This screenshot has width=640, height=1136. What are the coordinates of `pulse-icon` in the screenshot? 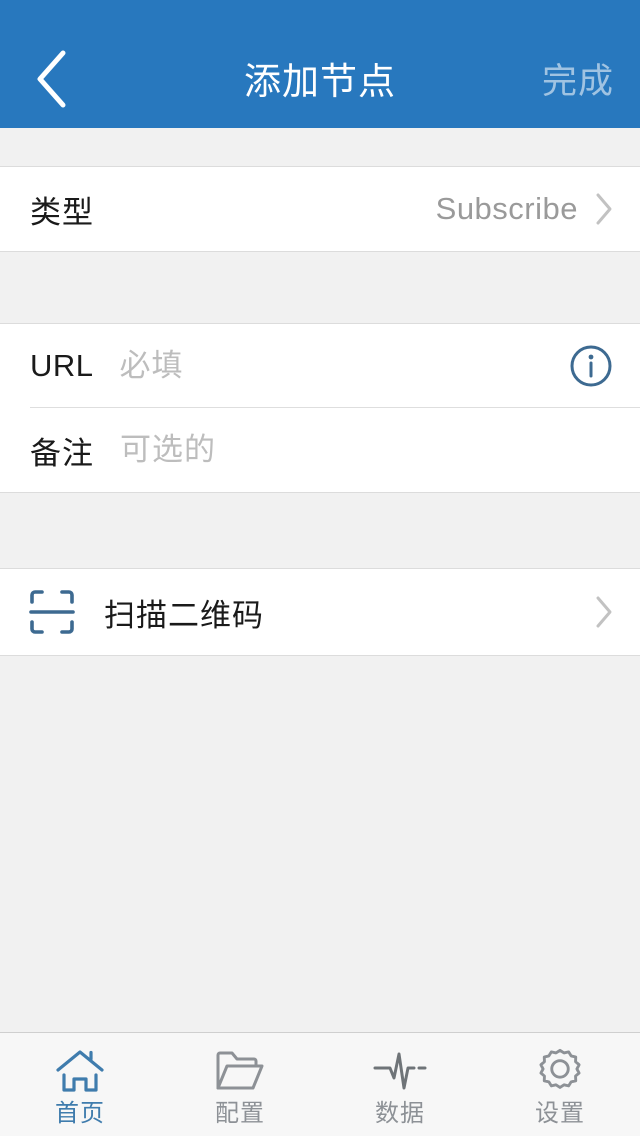 It's located at (400, 1071).